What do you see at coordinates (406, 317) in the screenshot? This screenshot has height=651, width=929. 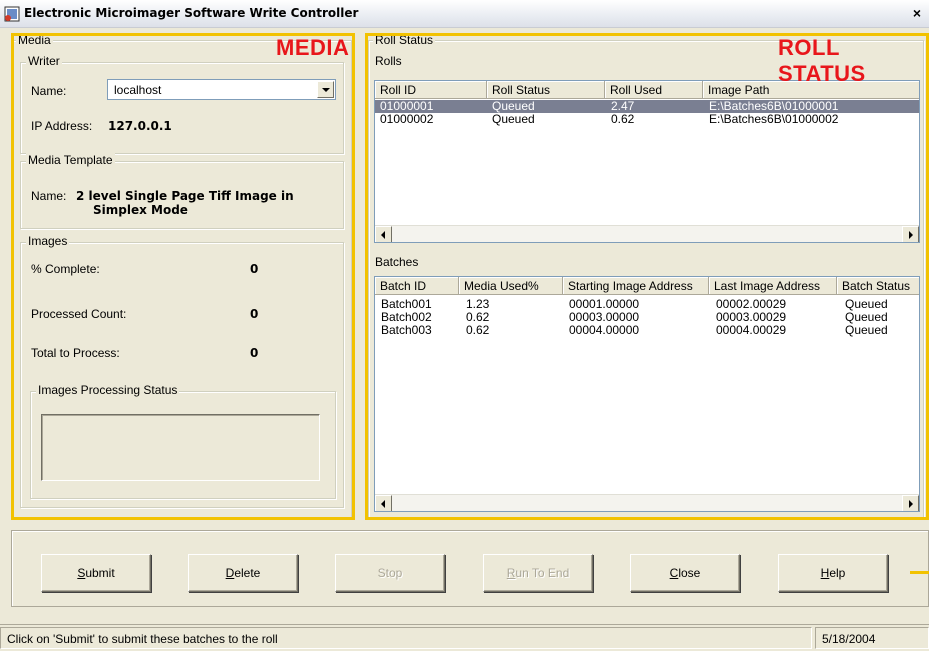 I see `batch-id-cell: Batch002` at bounding box center [406, 317].